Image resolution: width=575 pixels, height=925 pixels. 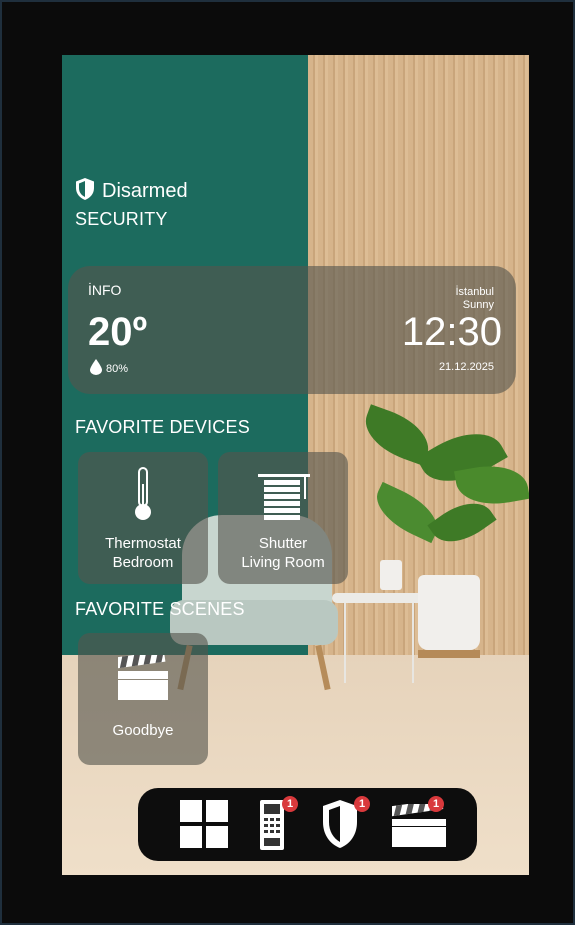 I want to click on scene-tile-goodbye: Goodbye, so click(x=143, y=699).